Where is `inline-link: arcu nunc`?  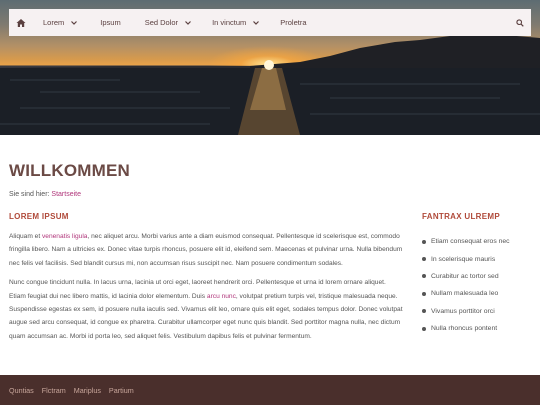 inline-link: arcu nunc is located at coordinates (221, 296).